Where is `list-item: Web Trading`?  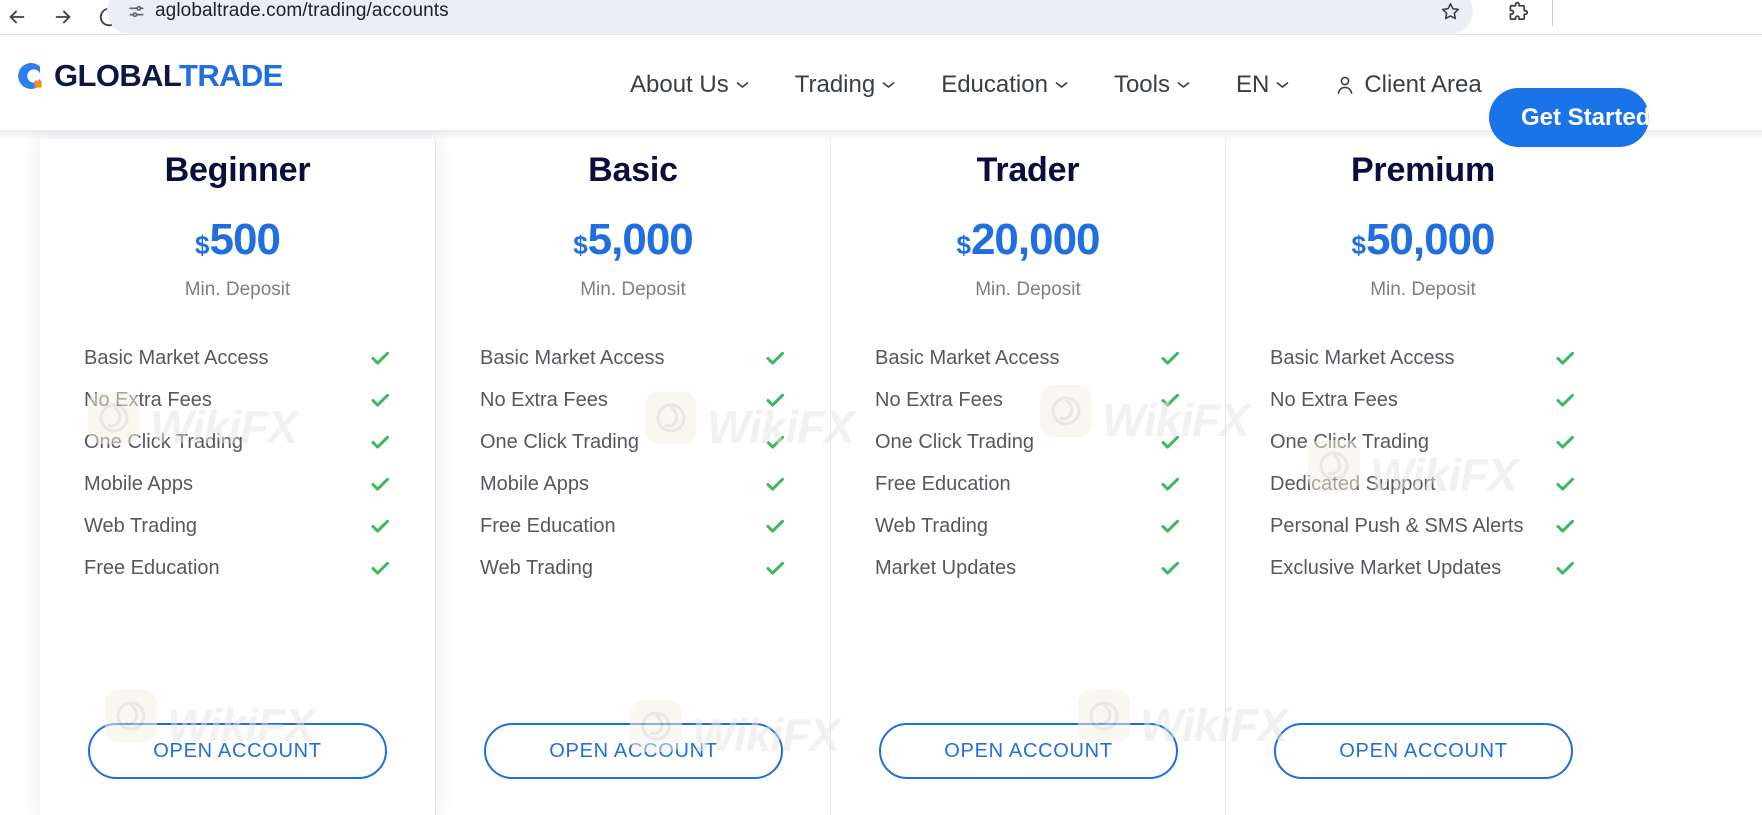 list-item: Web Trading is located at coordinates (1028, 526).